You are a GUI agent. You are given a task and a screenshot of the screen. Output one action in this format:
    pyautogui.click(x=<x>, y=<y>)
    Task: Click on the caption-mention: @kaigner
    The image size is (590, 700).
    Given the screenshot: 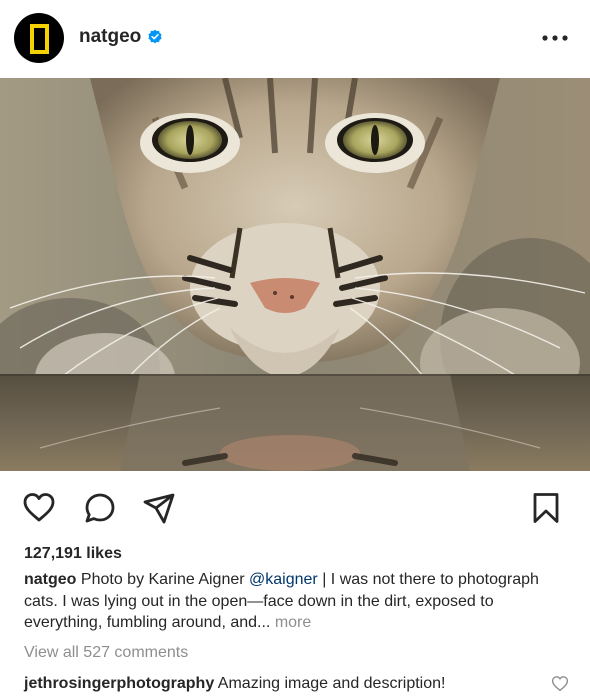 What is the action you would take?
    pyautogui.click(x=283, y=579)
    